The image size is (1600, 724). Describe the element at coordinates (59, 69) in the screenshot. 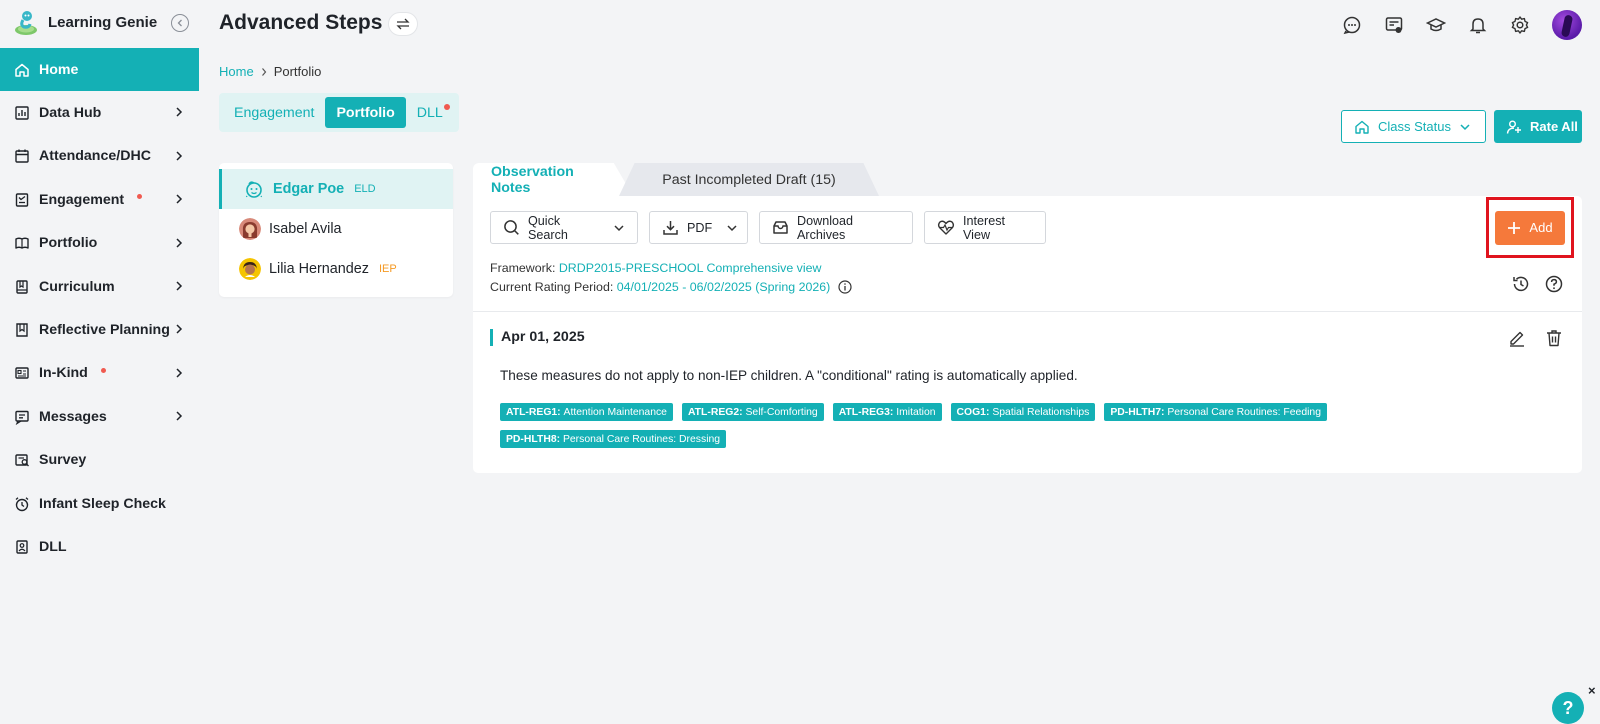

I see `sidebar-item-label: Home` at that location.